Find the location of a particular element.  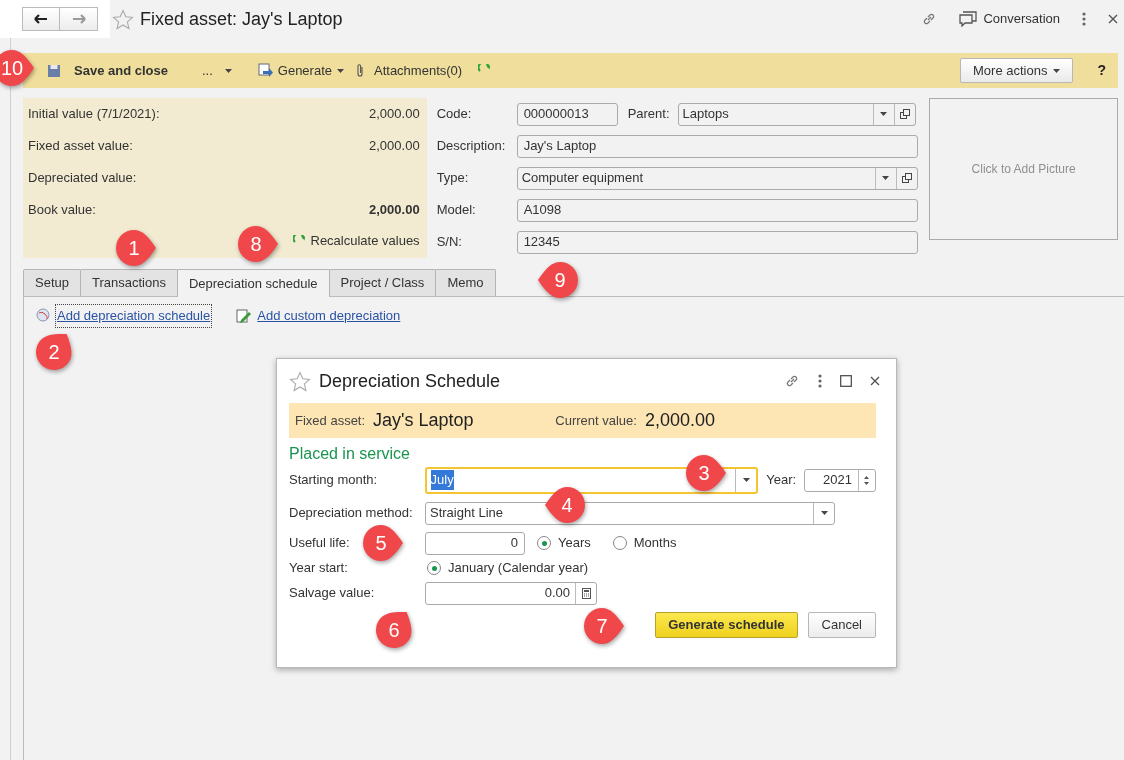

field-label: Year: is located at coordinates (781, 480).